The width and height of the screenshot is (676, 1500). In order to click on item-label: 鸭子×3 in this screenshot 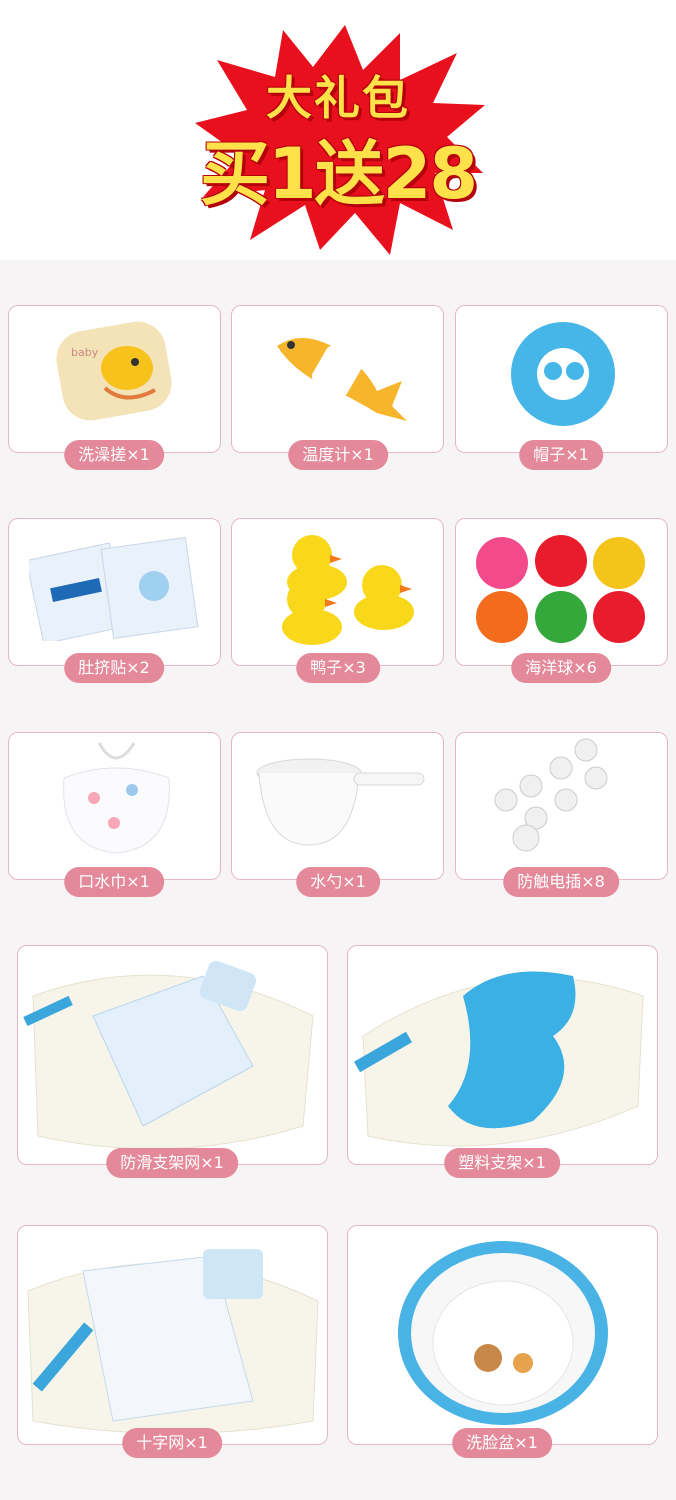, I will do `click(338, 668)`.